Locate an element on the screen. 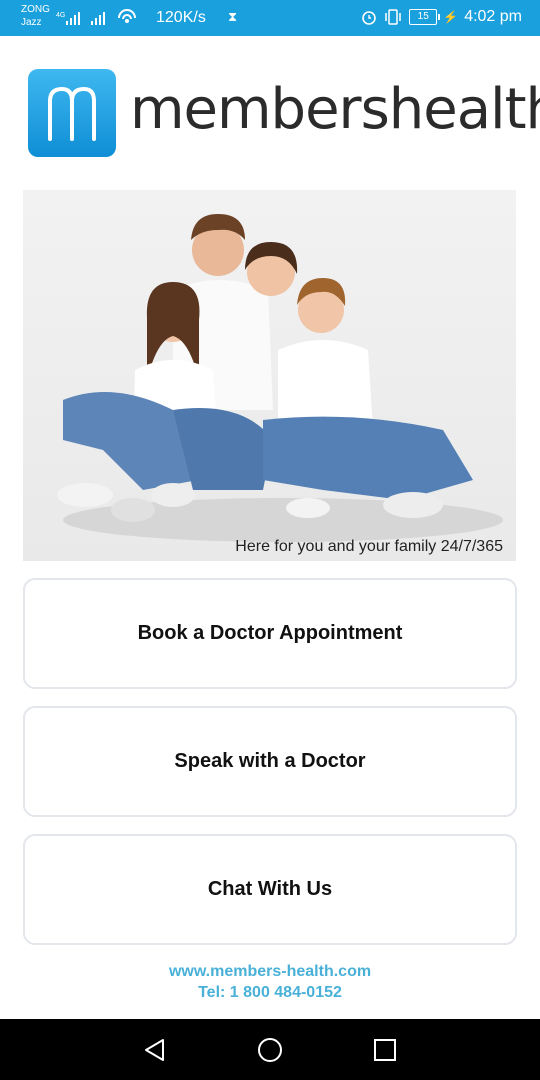  speak-with-doctor-label: Speak with a Doctor is located at coordinates (270, 761).